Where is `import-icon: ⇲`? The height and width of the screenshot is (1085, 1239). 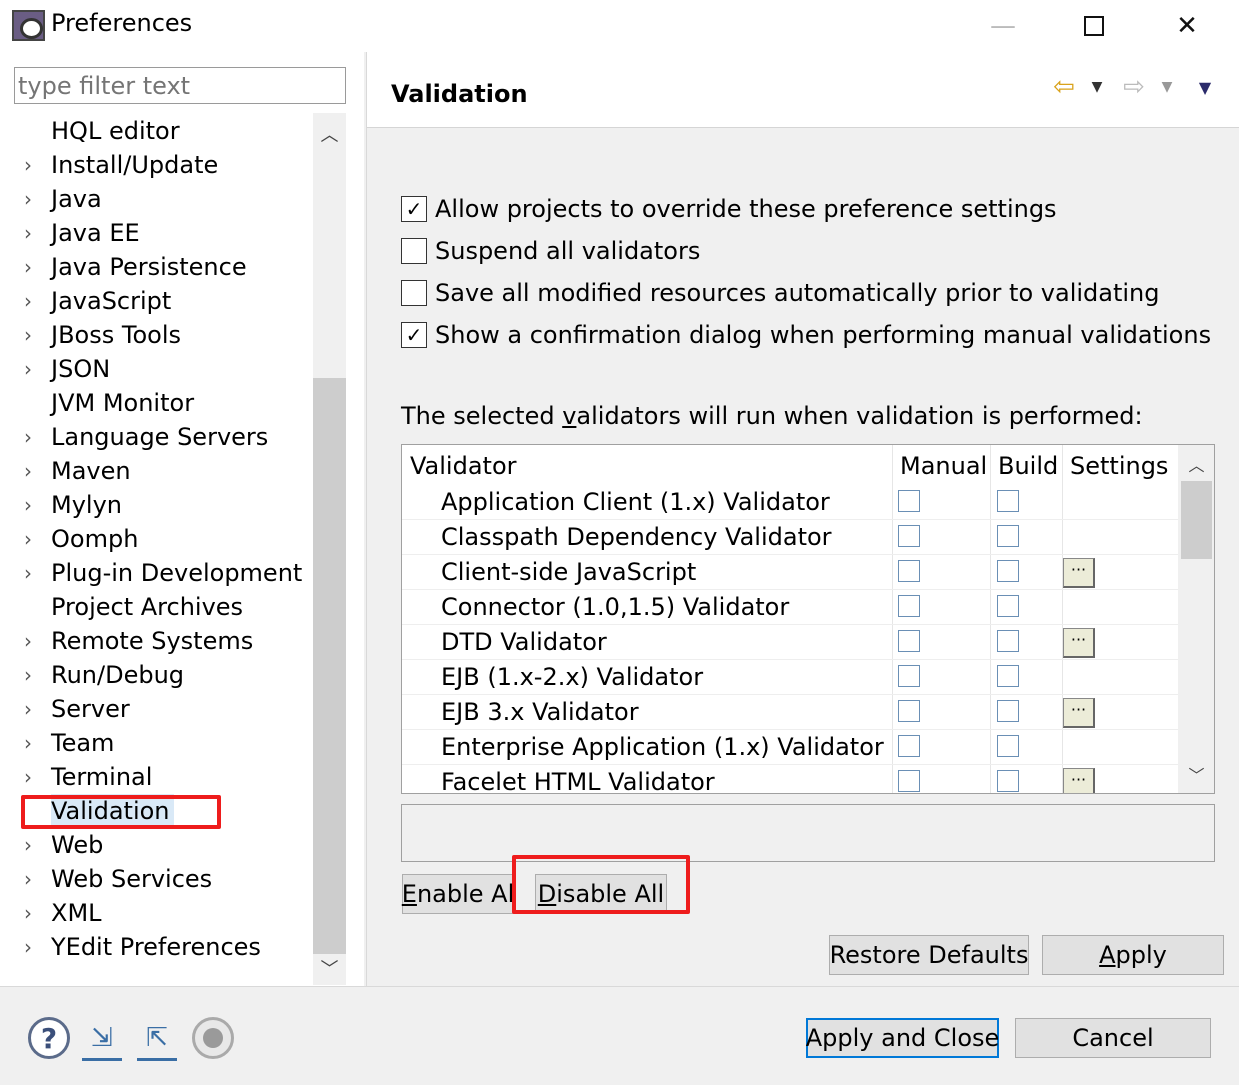
import-icon: ⇲ is located at coordinates (102, 1039).